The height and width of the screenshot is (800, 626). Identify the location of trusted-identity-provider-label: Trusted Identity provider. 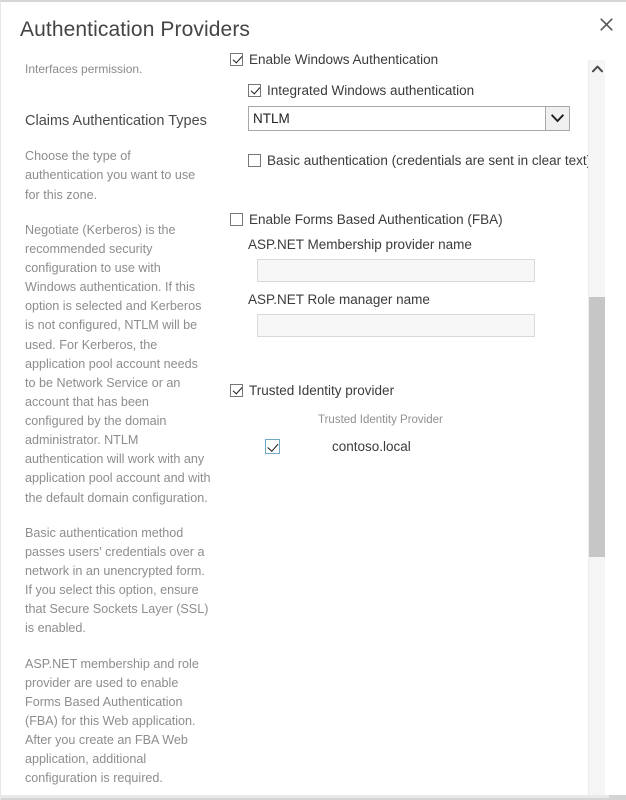
(322, 390).